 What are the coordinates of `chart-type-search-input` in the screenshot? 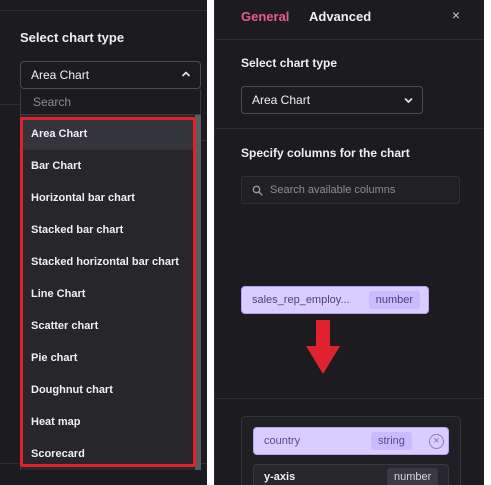 It's located at (110, 101).